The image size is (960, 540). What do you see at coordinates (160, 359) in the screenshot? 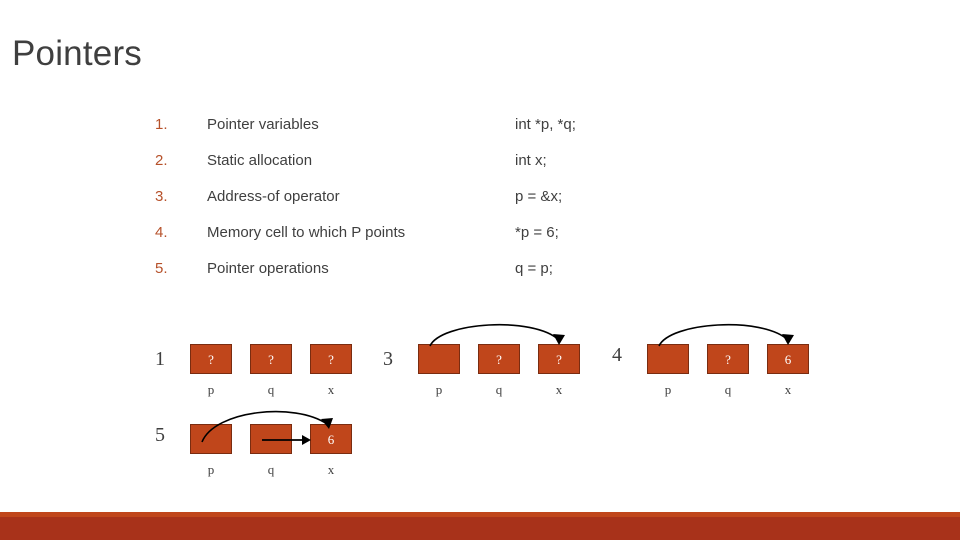
I see `group-label: 1` at bounding box center [160, 359].